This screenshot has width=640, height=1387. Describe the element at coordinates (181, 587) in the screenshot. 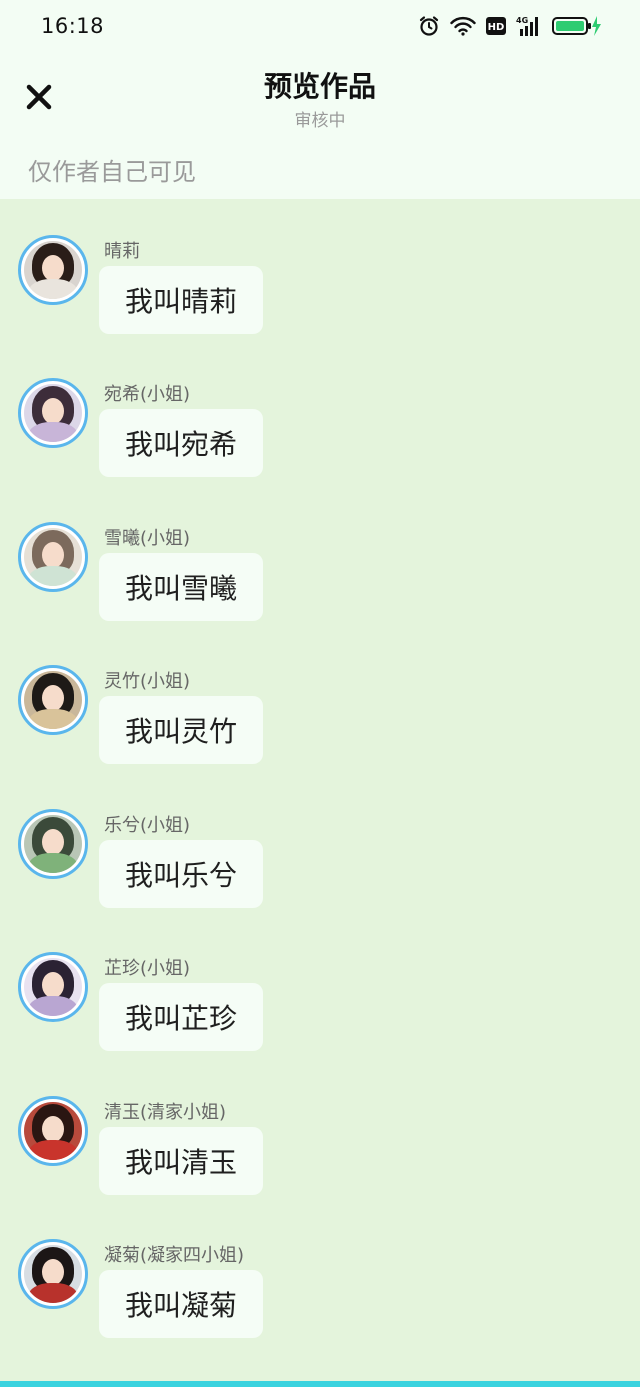

I see `message-bubble: 我叫雪曦` at that location.